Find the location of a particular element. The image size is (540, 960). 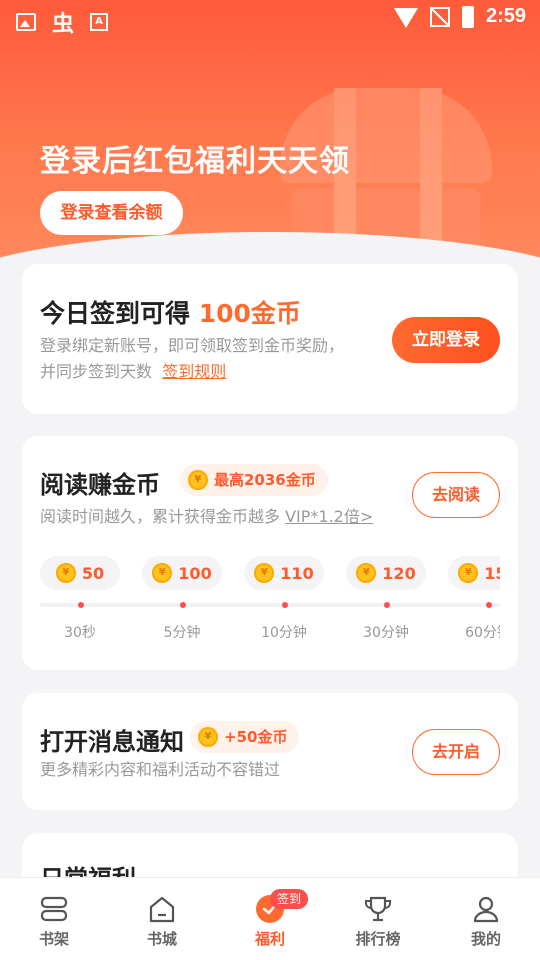

login-now-button: 立即登录 is located at coordinates (446, 340).